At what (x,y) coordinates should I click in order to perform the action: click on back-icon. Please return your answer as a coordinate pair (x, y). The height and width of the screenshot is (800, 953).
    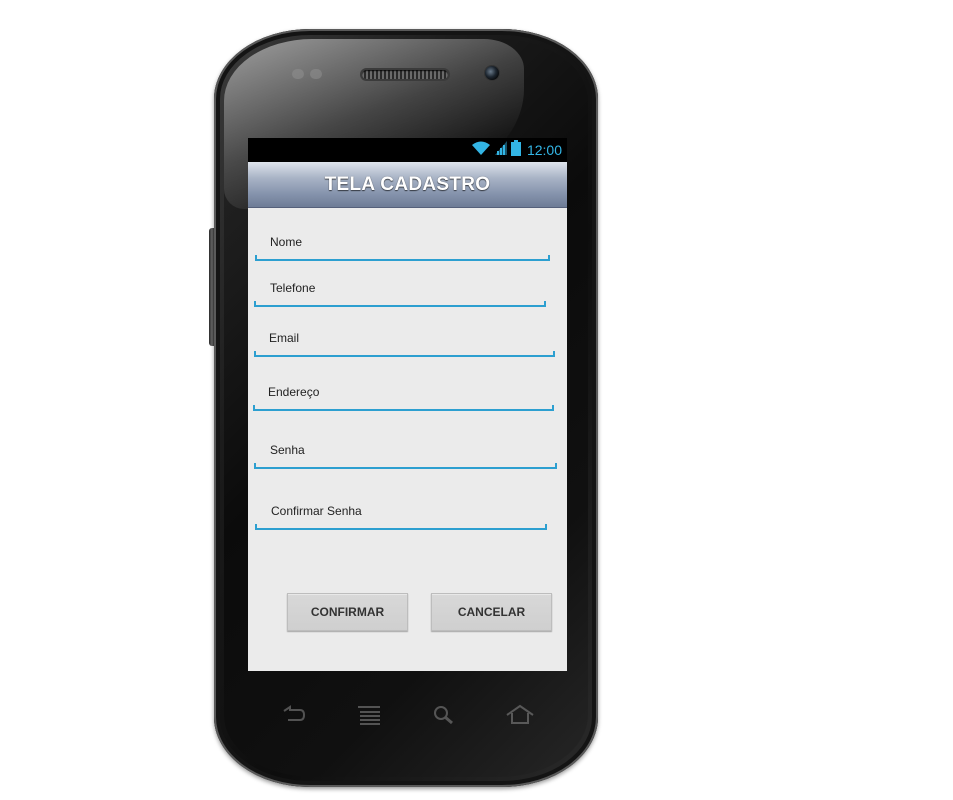
    Looking at the image, I should click on (293, 715).